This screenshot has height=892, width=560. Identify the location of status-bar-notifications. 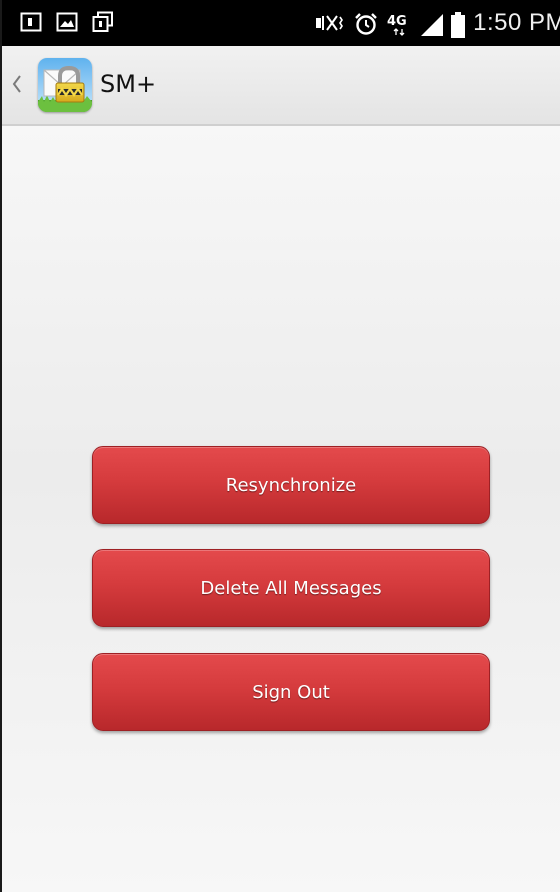
(67, 22).